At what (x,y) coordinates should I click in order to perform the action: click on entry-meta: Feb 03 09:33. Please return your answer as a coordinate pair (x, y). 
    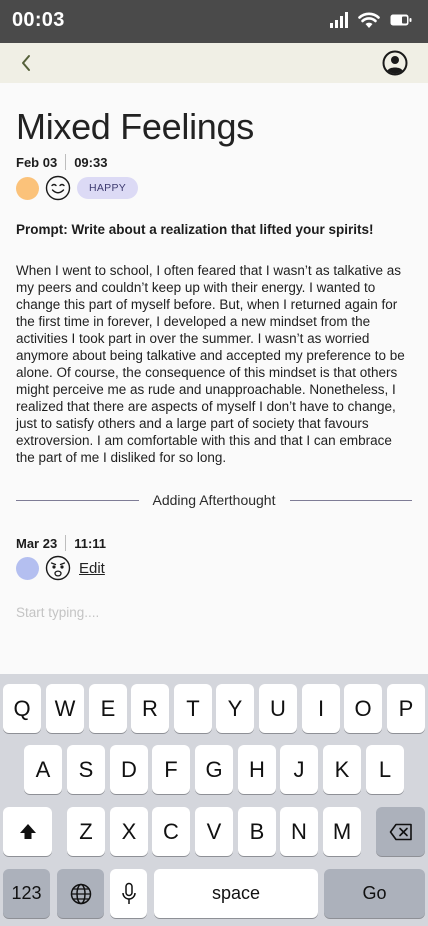
    Looking at the image, I should click on (61, 162).